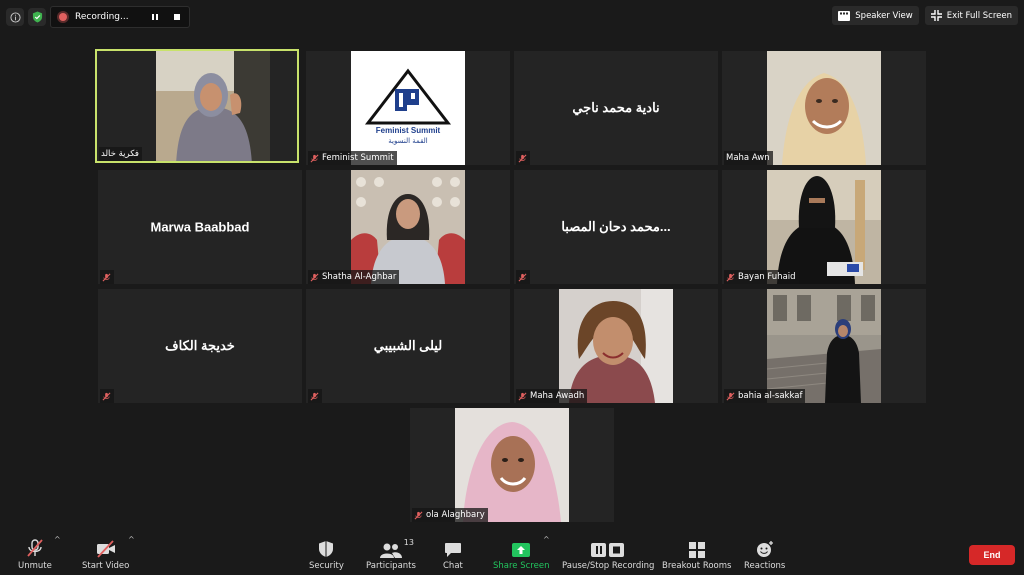  What do you see at coordinates (767, 277) in the screenshot?
I see `participant-name: Bayan Fuhaid` at bounding box center [767, 277].